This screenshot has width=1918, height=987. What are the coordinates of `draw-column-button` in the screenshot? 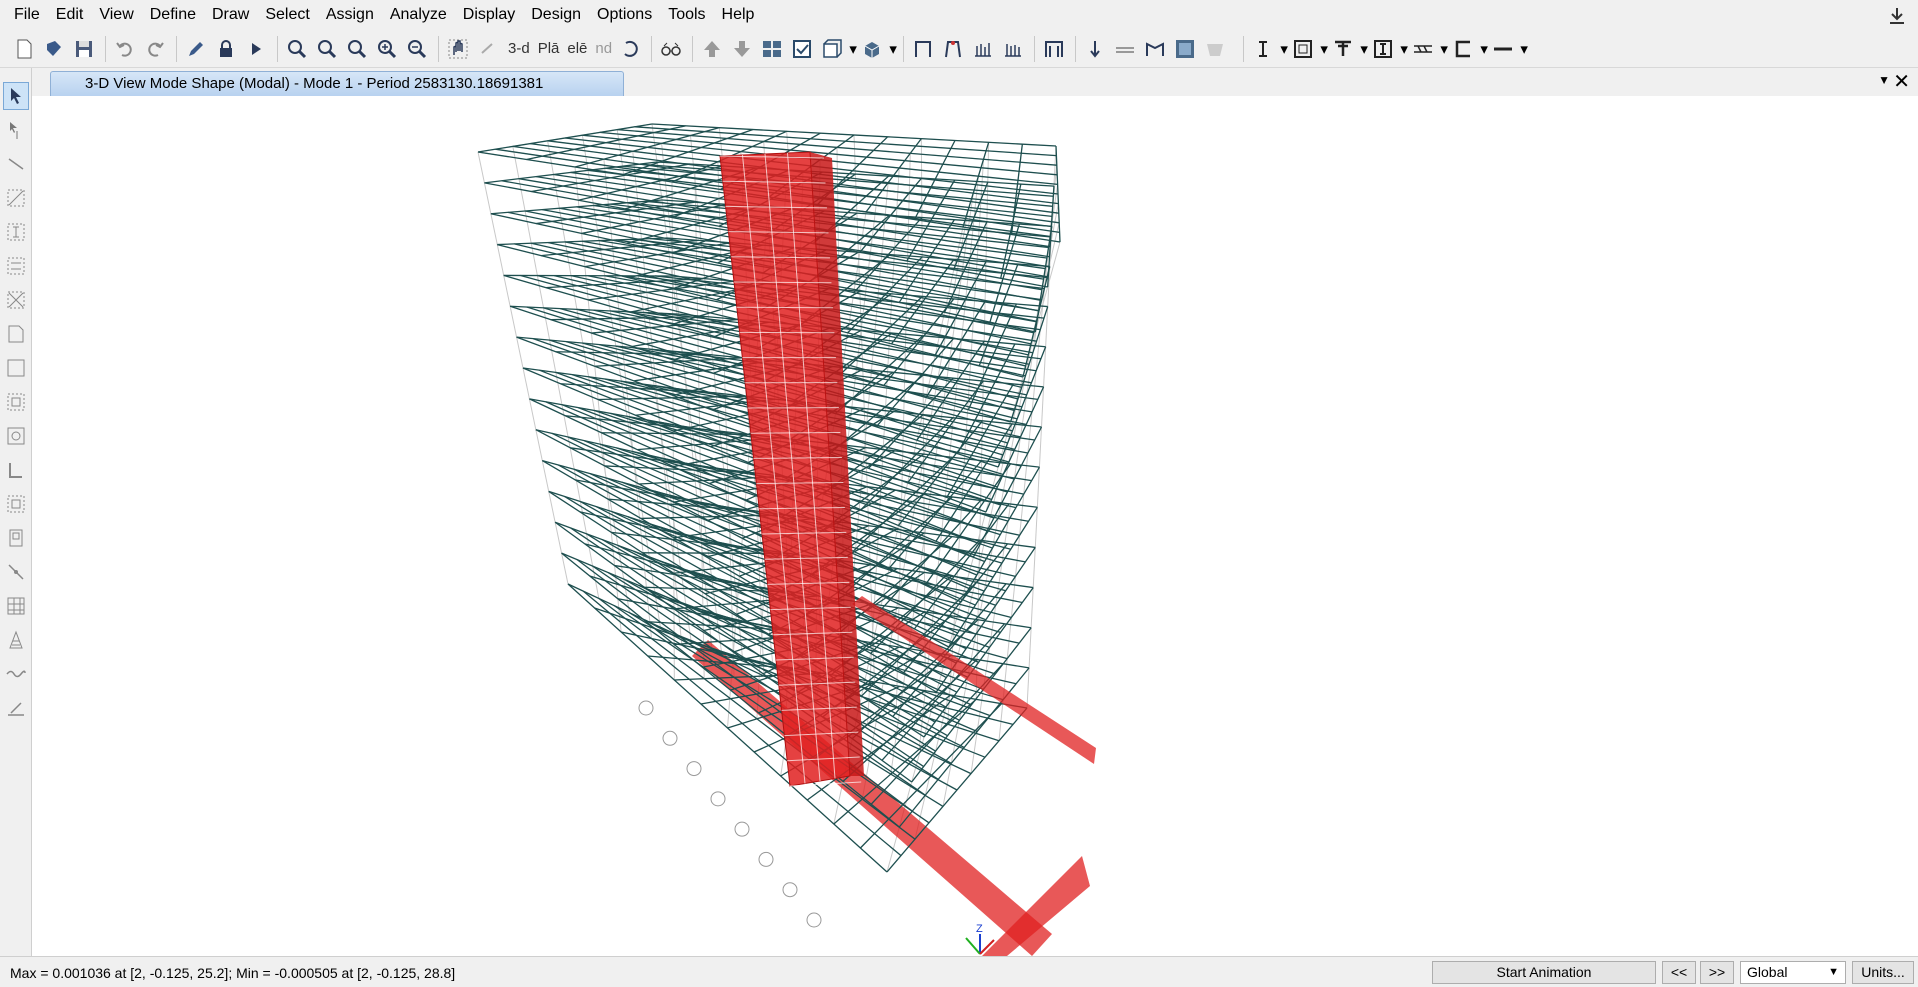 It's located at (1263, 49).